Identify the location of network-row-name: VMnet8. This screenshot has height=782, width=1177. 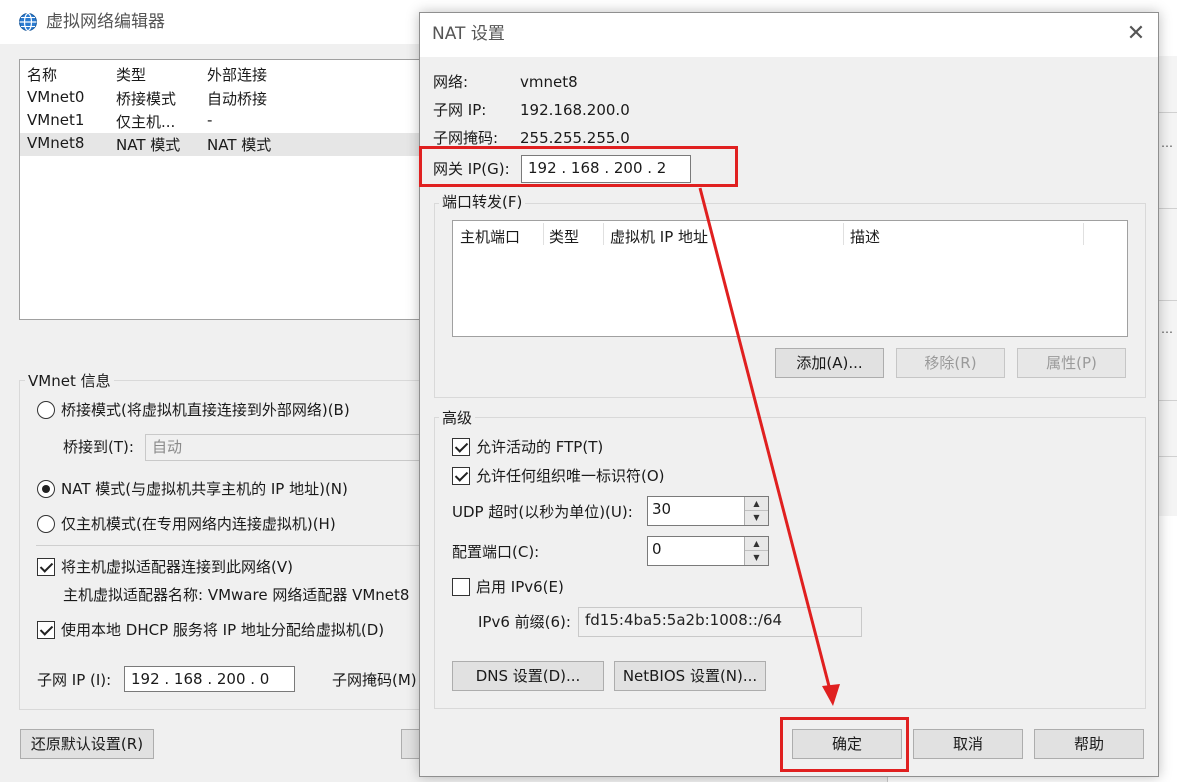
(56, 143).